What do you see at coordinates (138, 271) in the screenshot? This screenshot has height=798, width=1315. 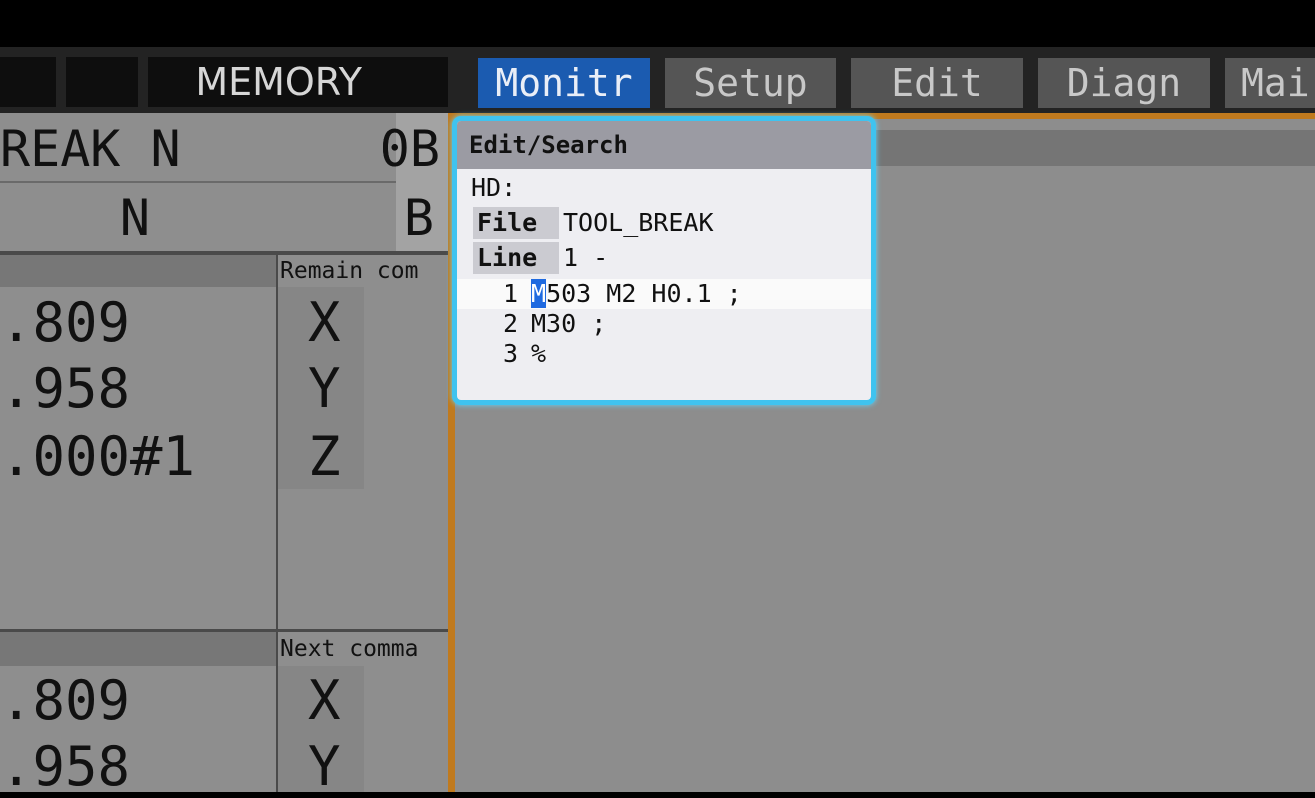 I see `section-header-band` at bounding box center [138, 271].